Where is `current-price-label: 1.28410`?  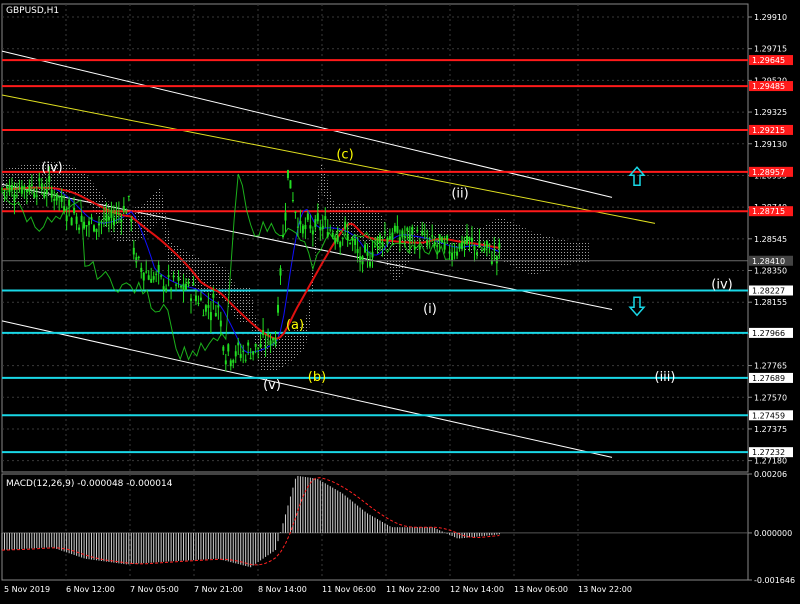 current-price-label: 1.28410 is located at coordinates (768, 261).